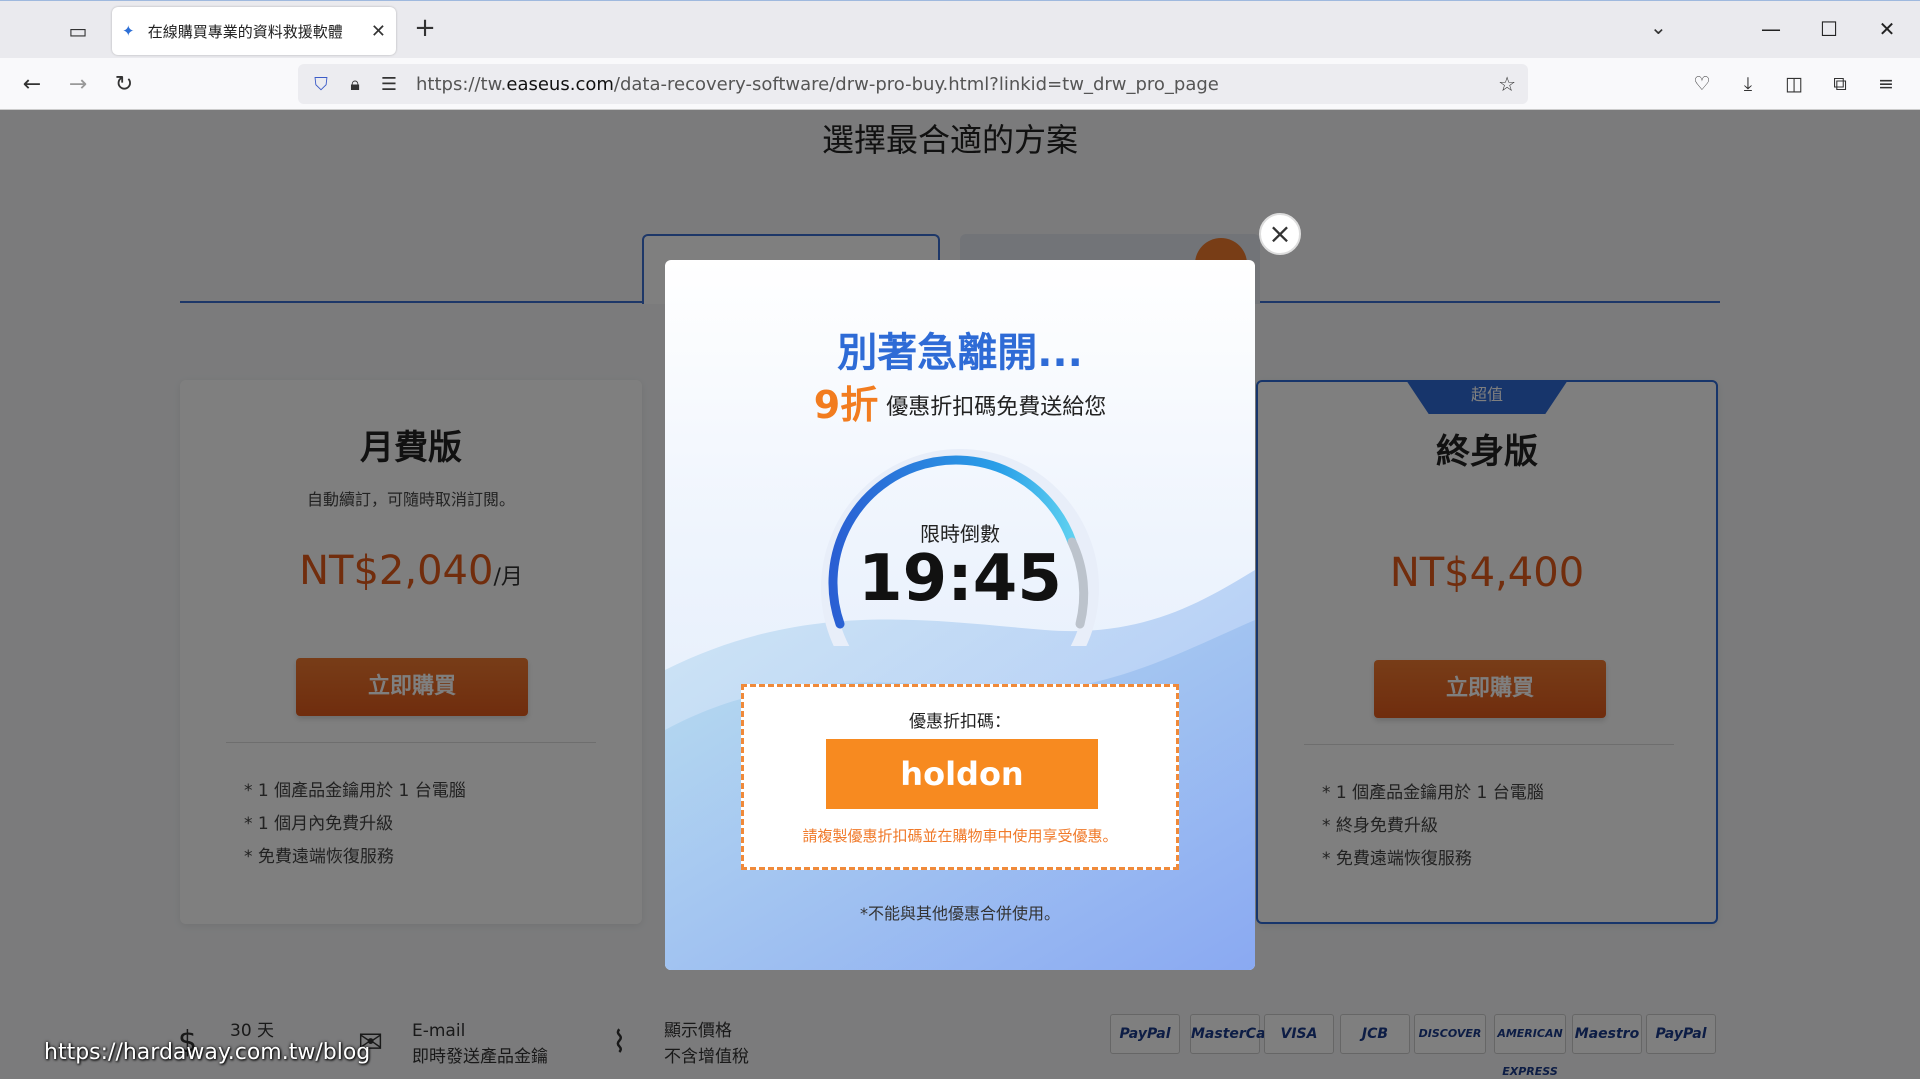  Describe the element at coordinates (959, 913) in the screenshot. I see `coupon-note: *不能與其他優惠合併使用。` at that location.